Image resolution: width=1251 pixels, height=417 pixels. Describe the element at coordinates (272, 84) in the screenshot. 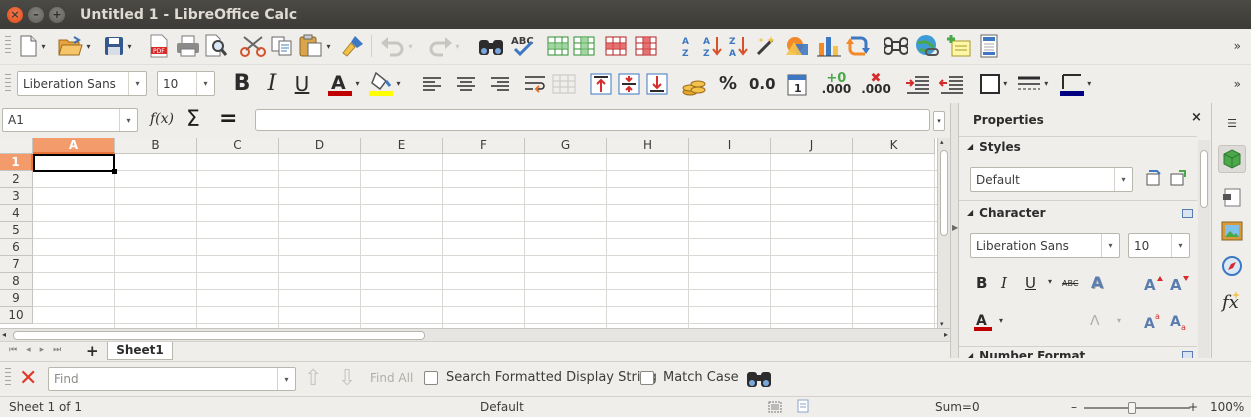

I see `italic-button: I` at that location.